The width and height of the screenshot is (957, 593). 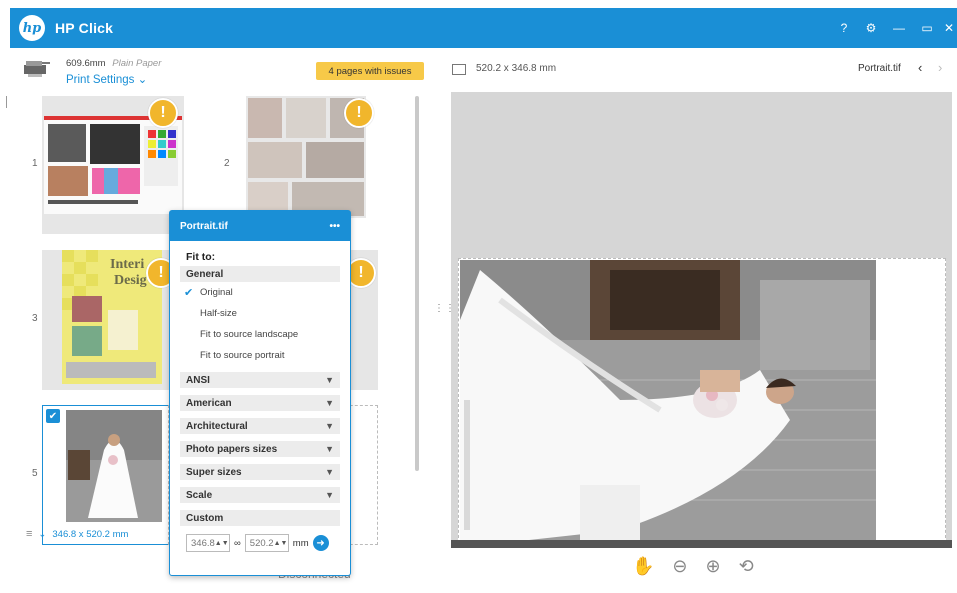 What do you see at coordinates (693, 566) in the screenshot?
I see `preview-toolbar: ✋ ⊖ ⊕ ⟲` at bounding box center [693, 566].